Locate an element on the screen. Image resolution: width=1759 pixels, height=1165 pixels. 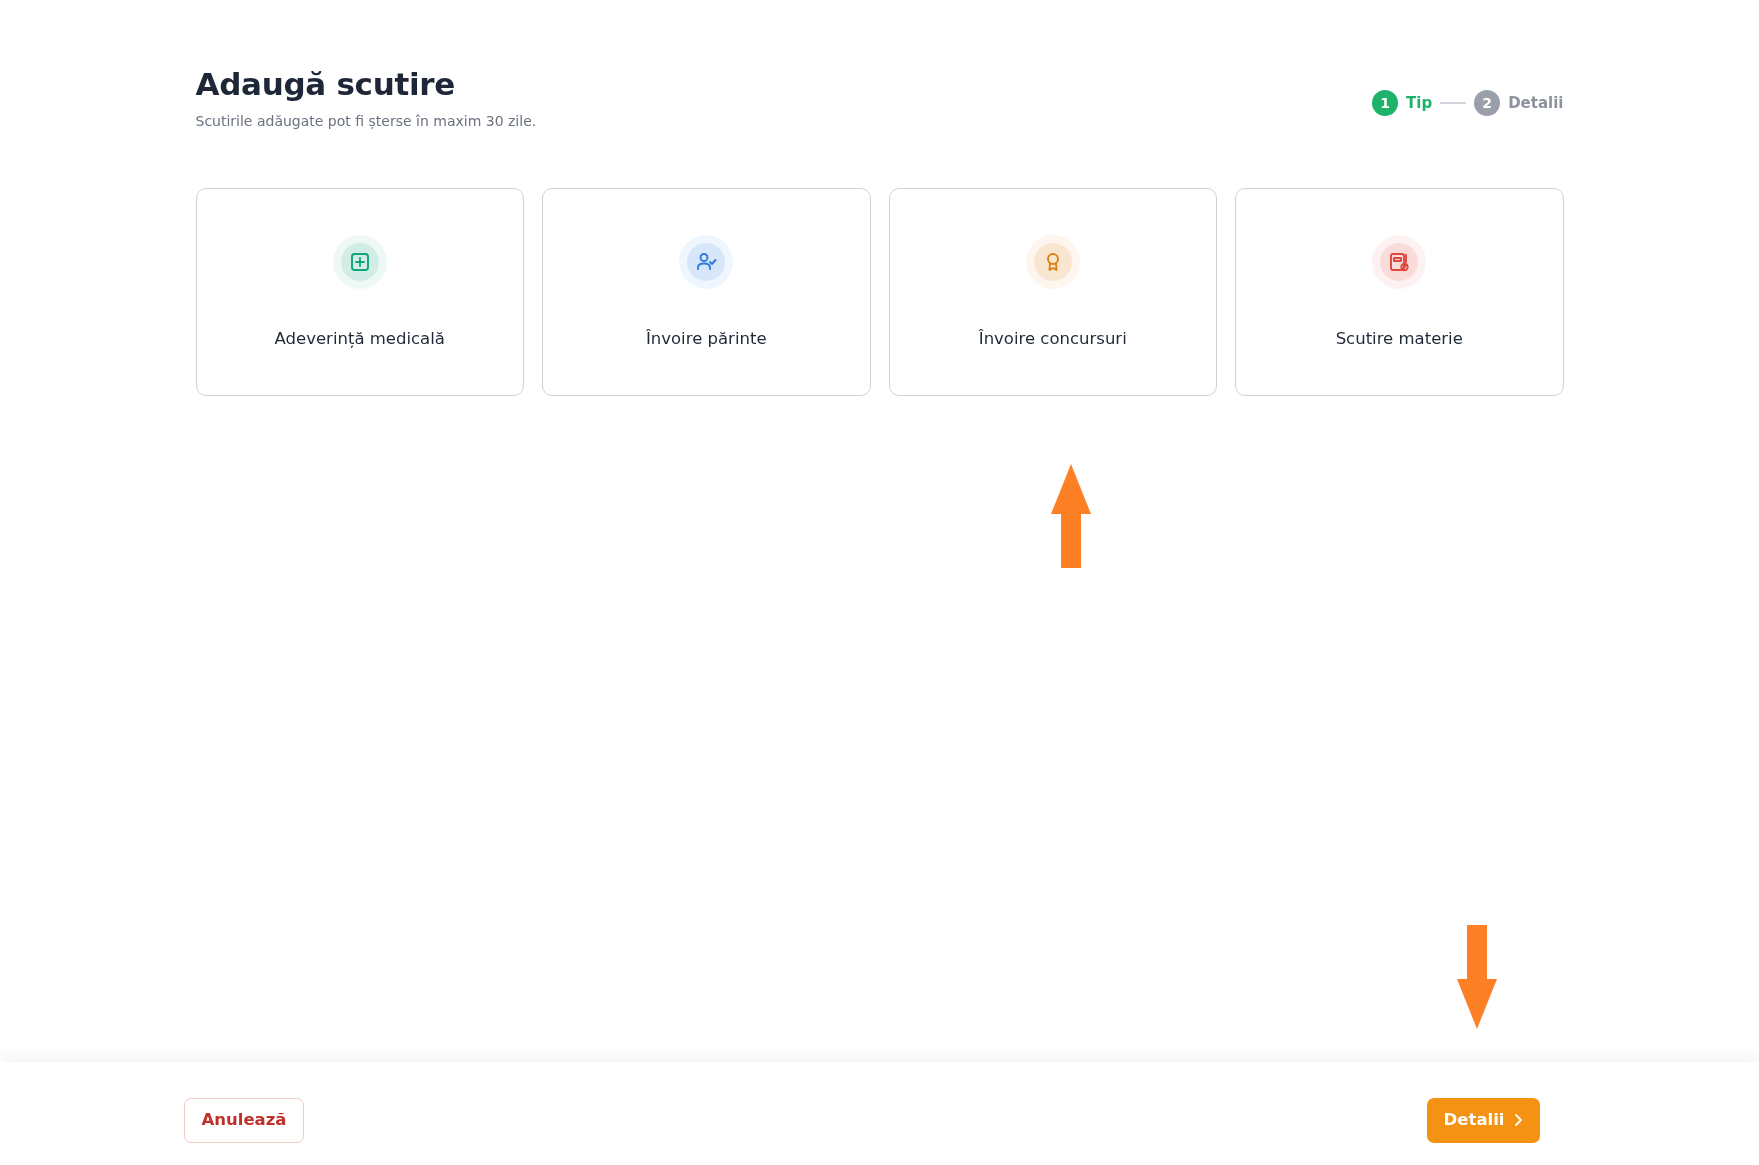
step-label: Tip is located at coordinates (1419, 103).